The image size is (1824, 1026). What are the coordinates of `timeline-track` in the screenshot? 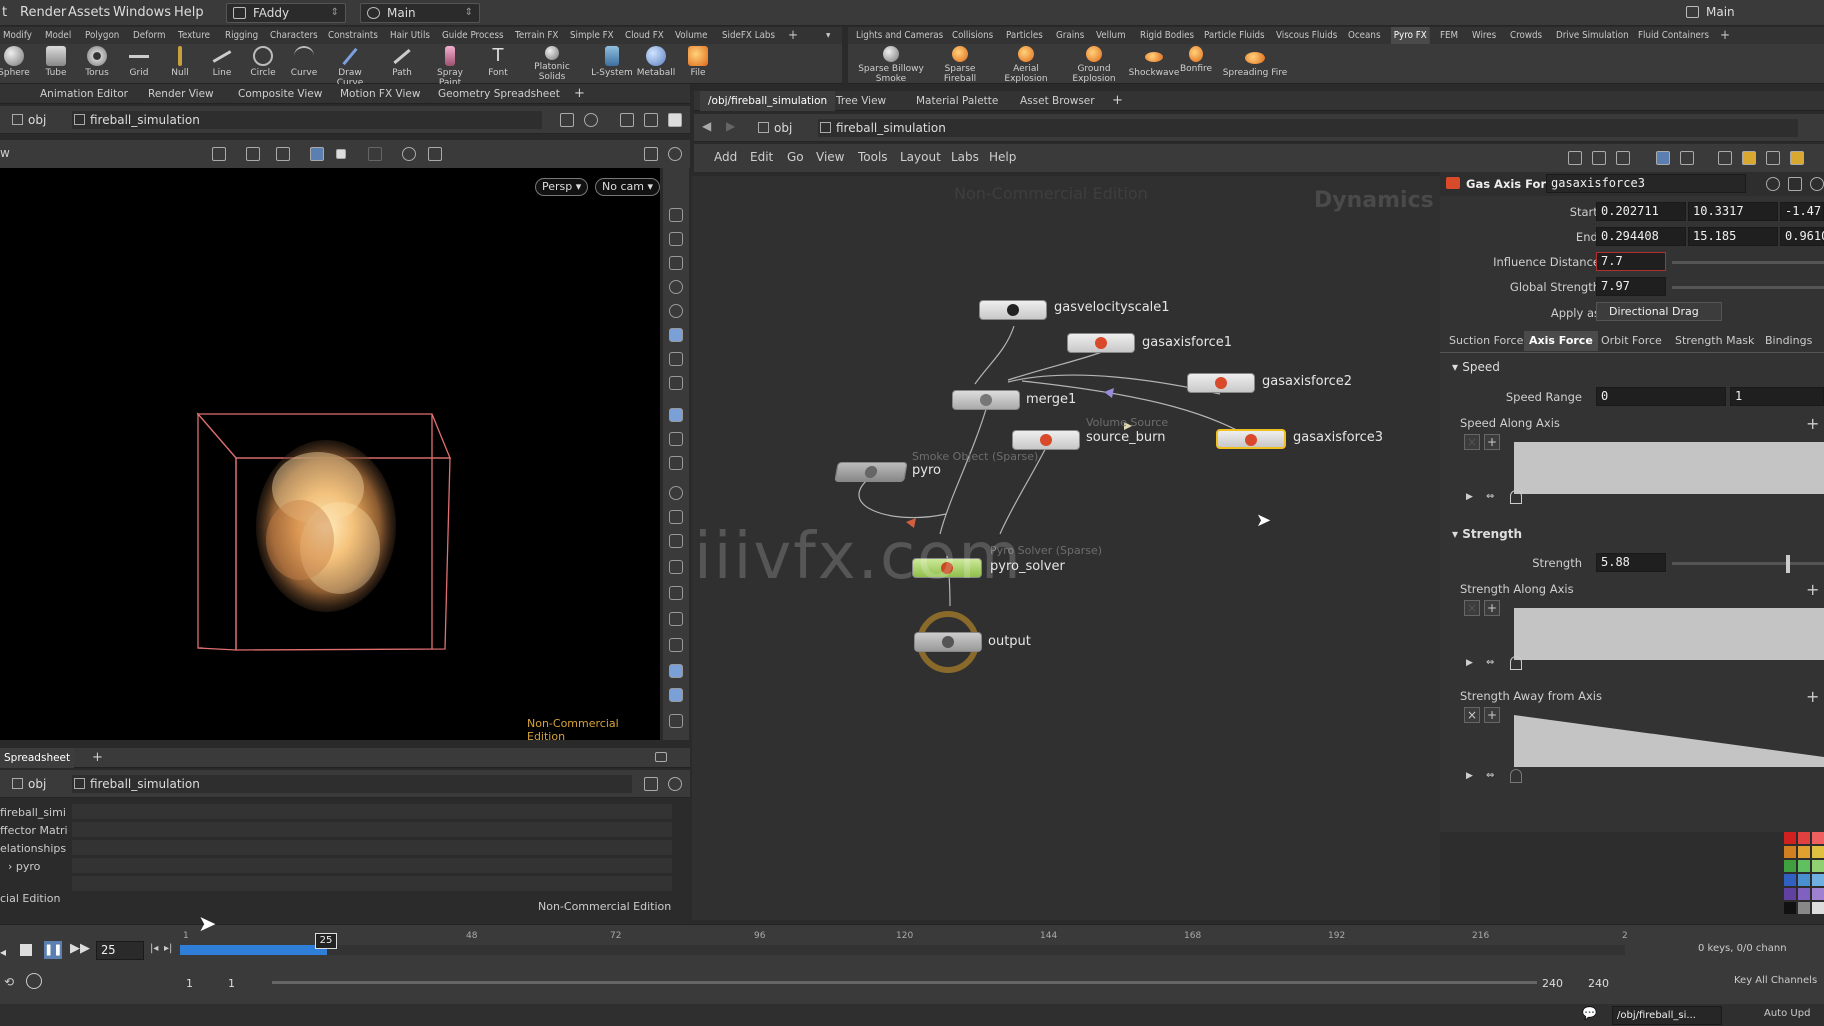 It's located at (902, 950).